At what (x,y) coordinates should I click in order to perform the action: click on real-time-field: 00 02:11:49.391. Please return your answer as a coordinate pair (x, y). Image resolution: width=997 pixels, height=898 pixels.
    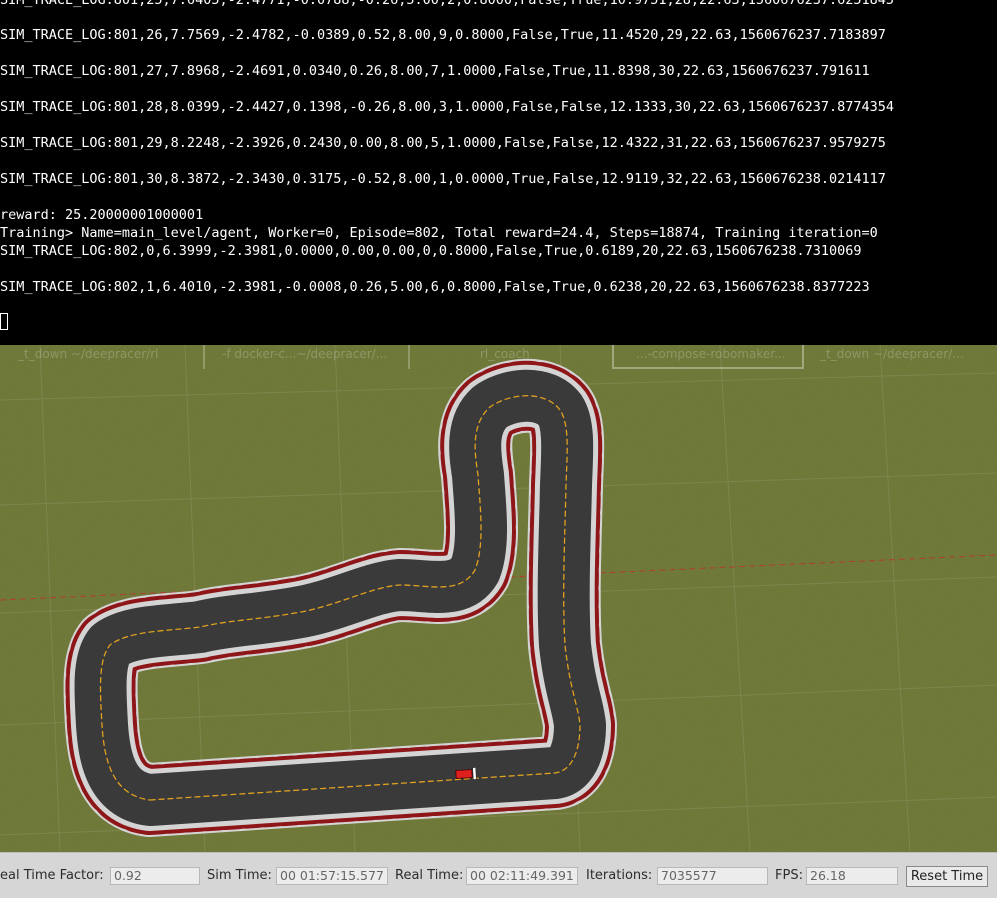
    Looking at the image, I should click on (522, 876).